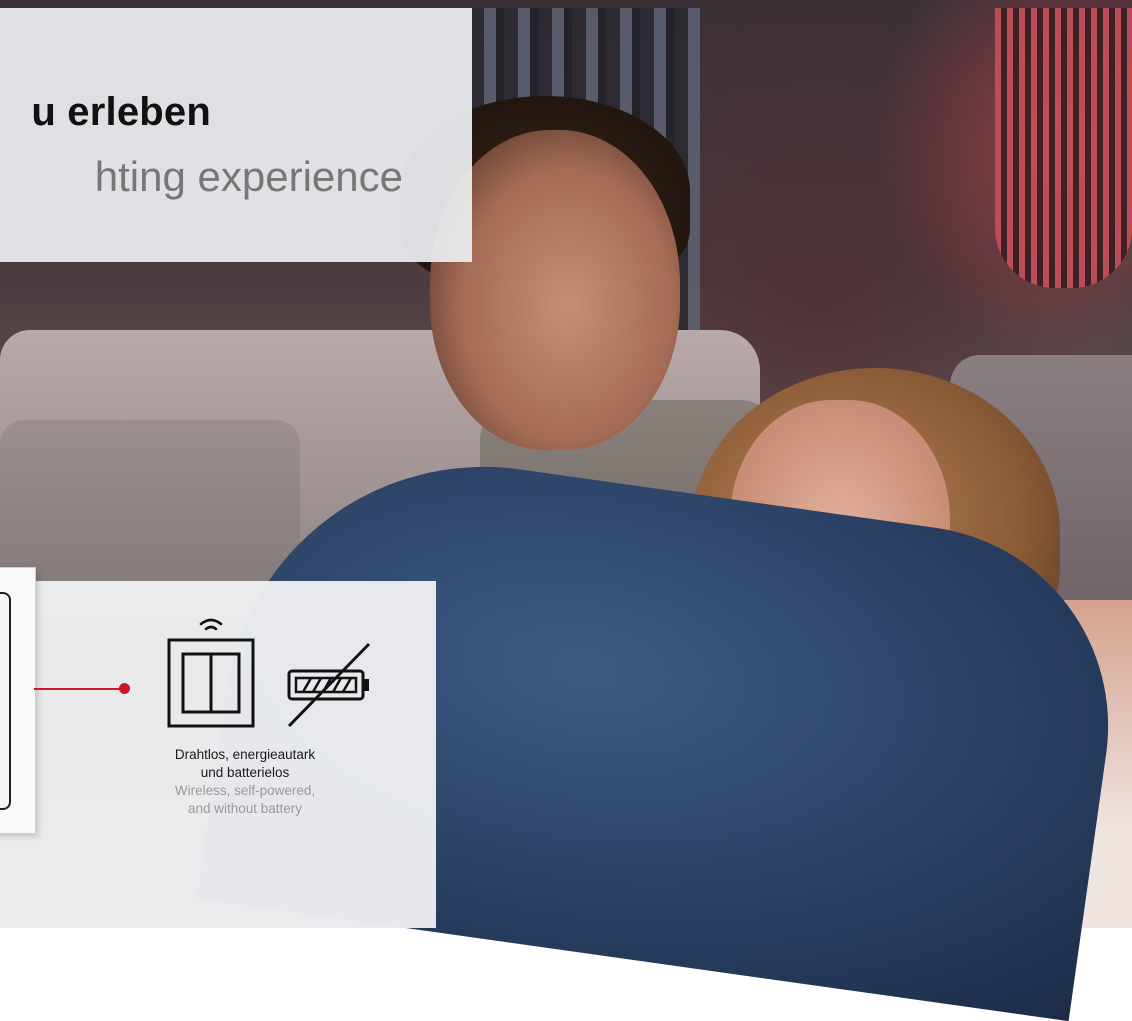 The image size is (1132, 1021). What do you see at coordinates (245, 764) in the screenshot?
I see `feature-caption-german: Drahtlos, energieautark und batterielos` at bounding box center [245, 764].